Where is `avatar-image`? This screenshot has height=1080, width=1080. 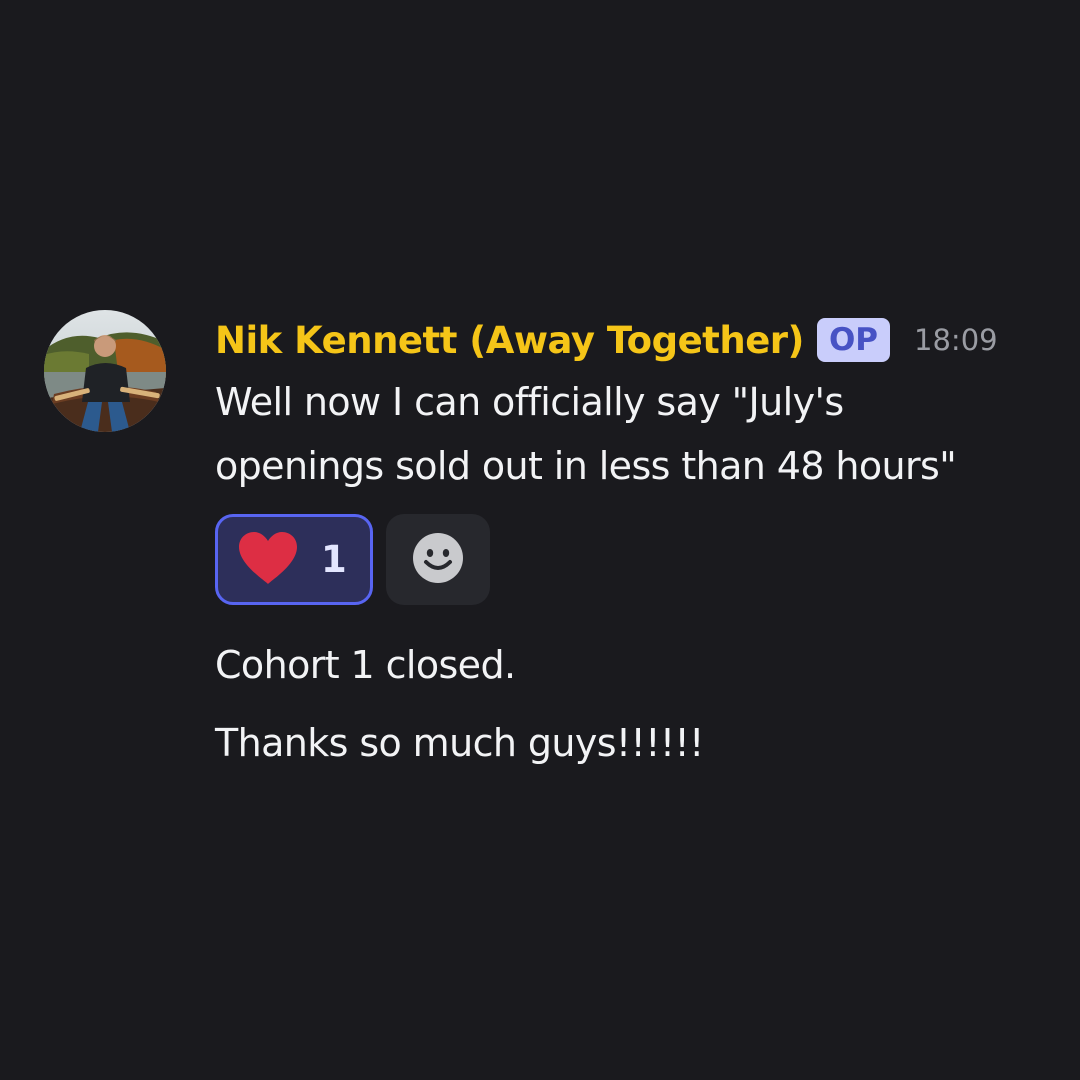 avatar-image is located at coordinates (105, 371).